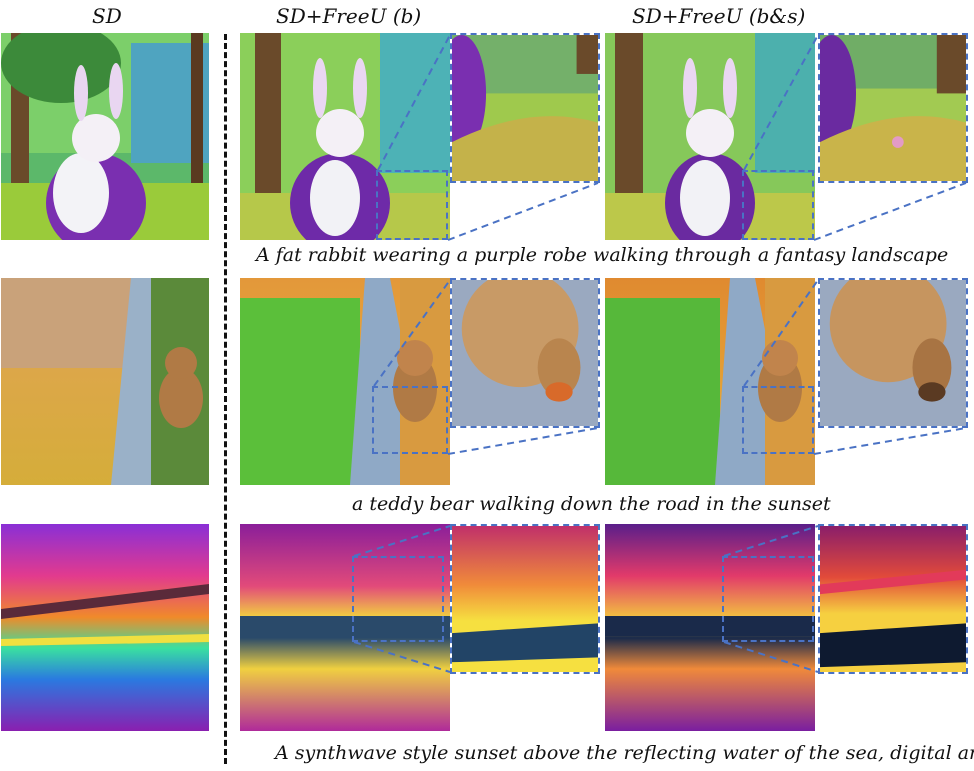  What do you see at coordinates (107, 16) in the screenshot?
I see `column-header-sd: SD` at bounding box center [107, 16].